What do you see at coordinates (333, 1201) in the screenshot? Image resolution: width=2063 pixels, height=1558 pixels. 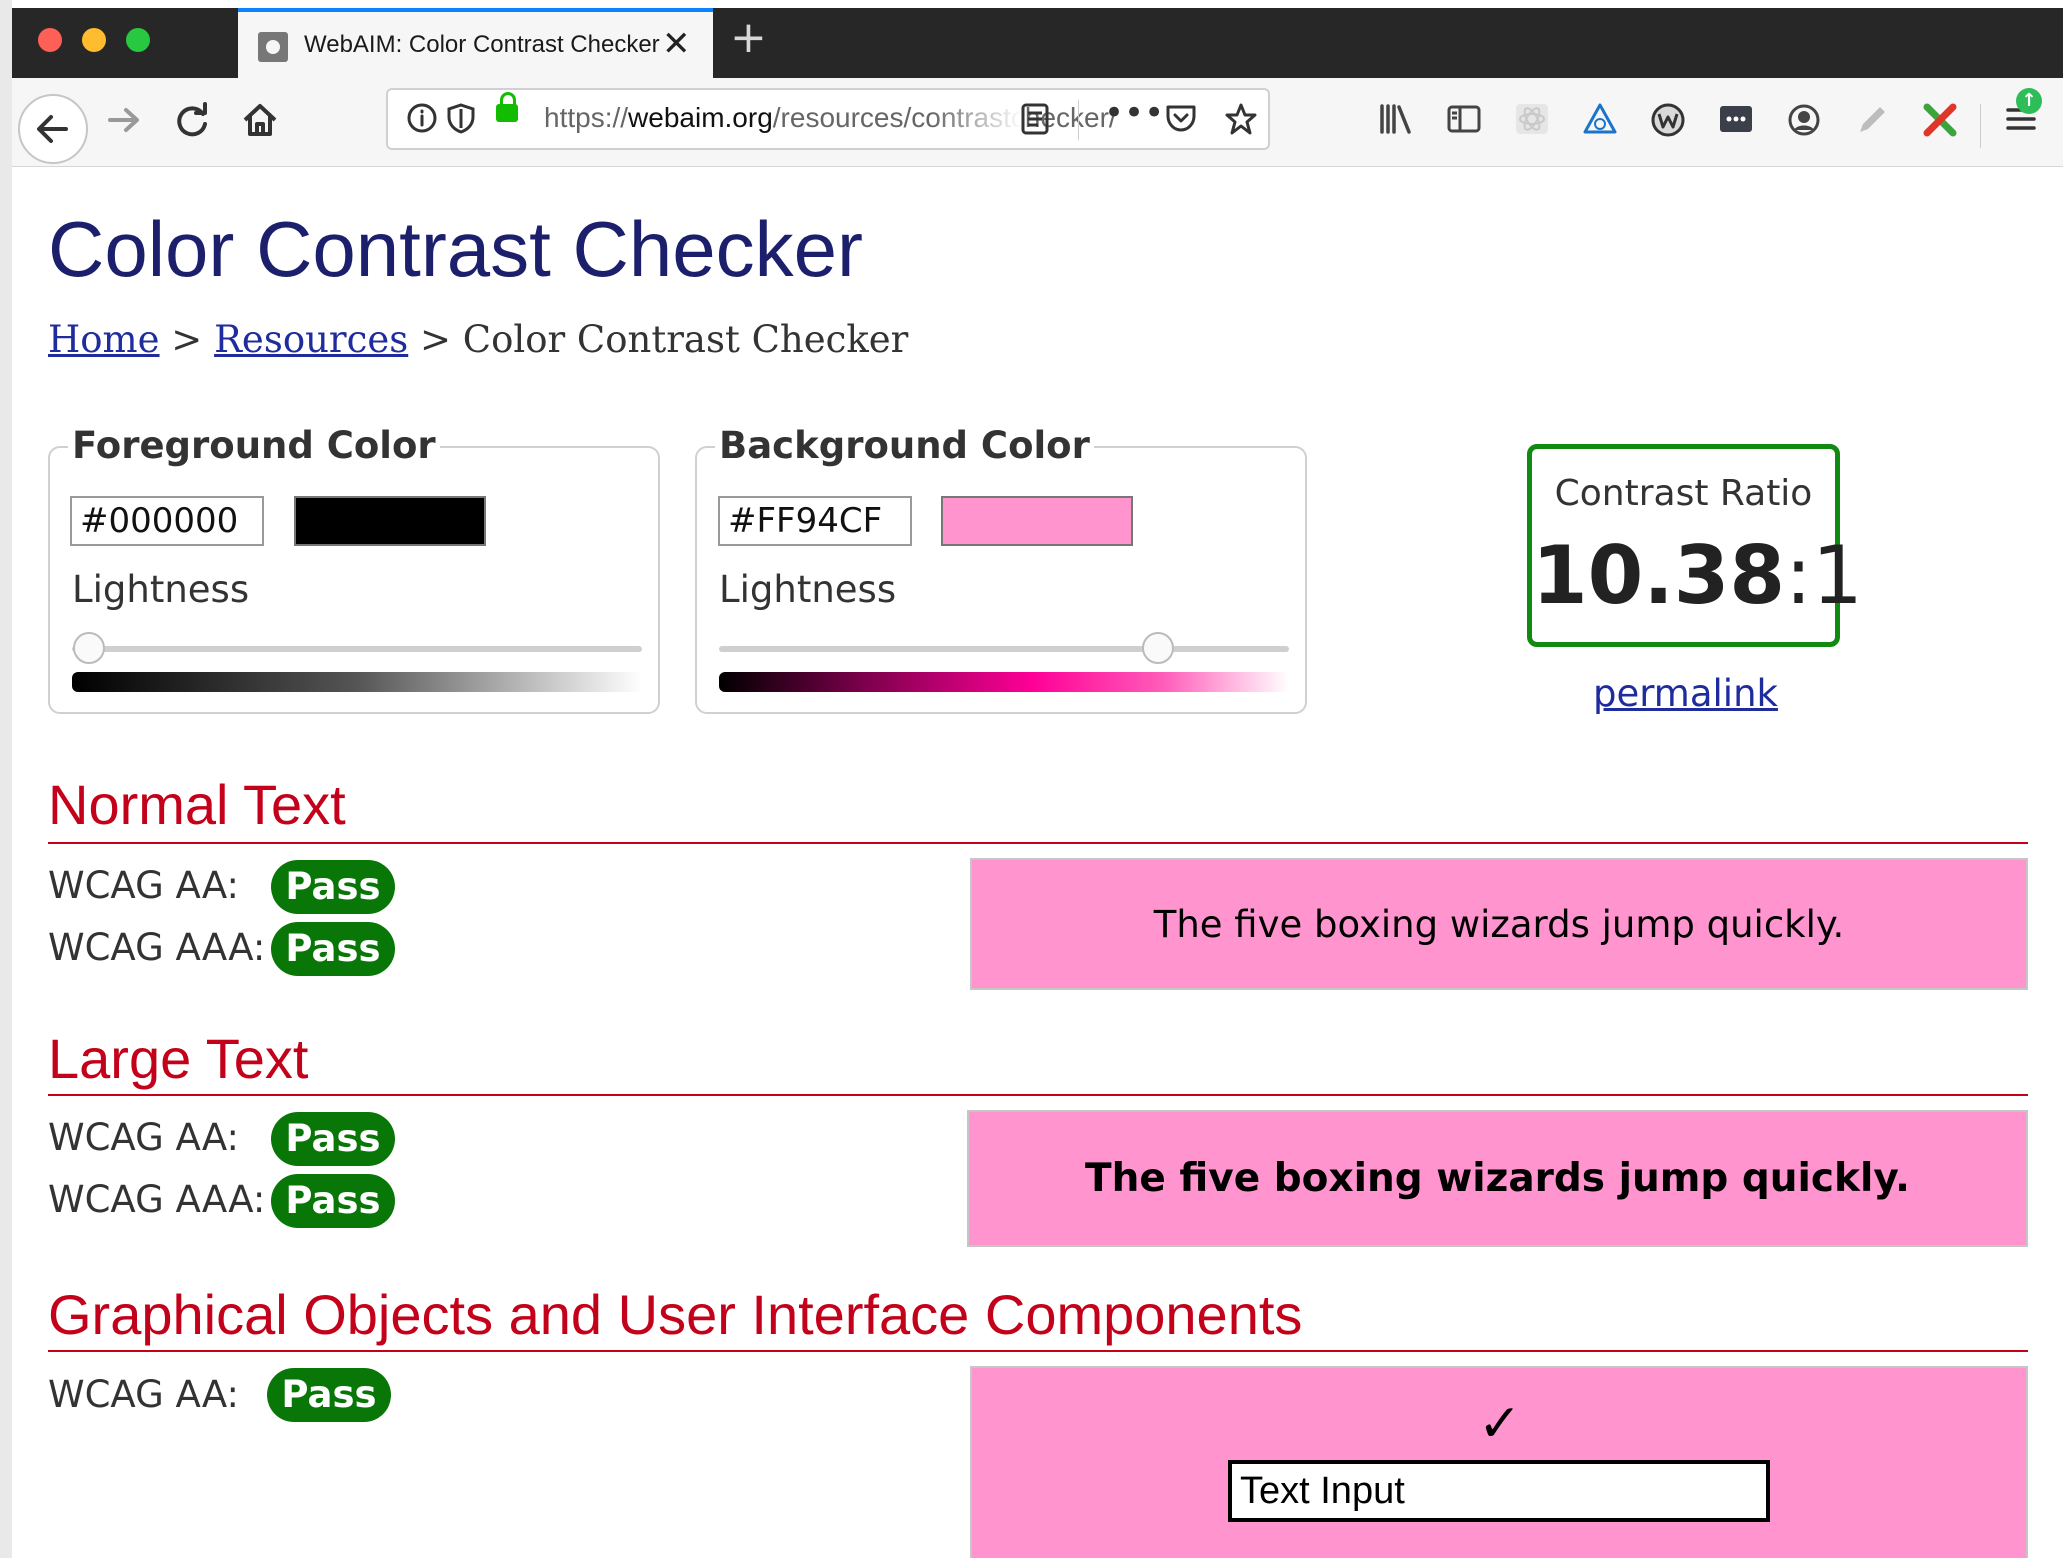 I see `large-wcag-aaa-badge: Pass` at bounding box center [333, 1201].